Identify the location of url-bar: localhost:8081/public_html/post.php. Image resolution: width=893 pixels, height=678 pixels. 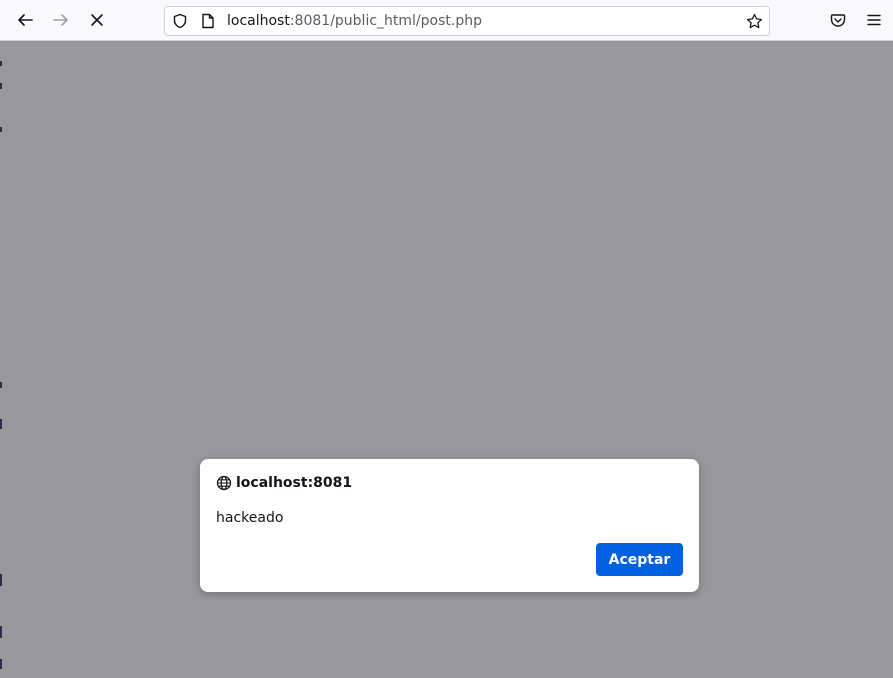
(467, 21).